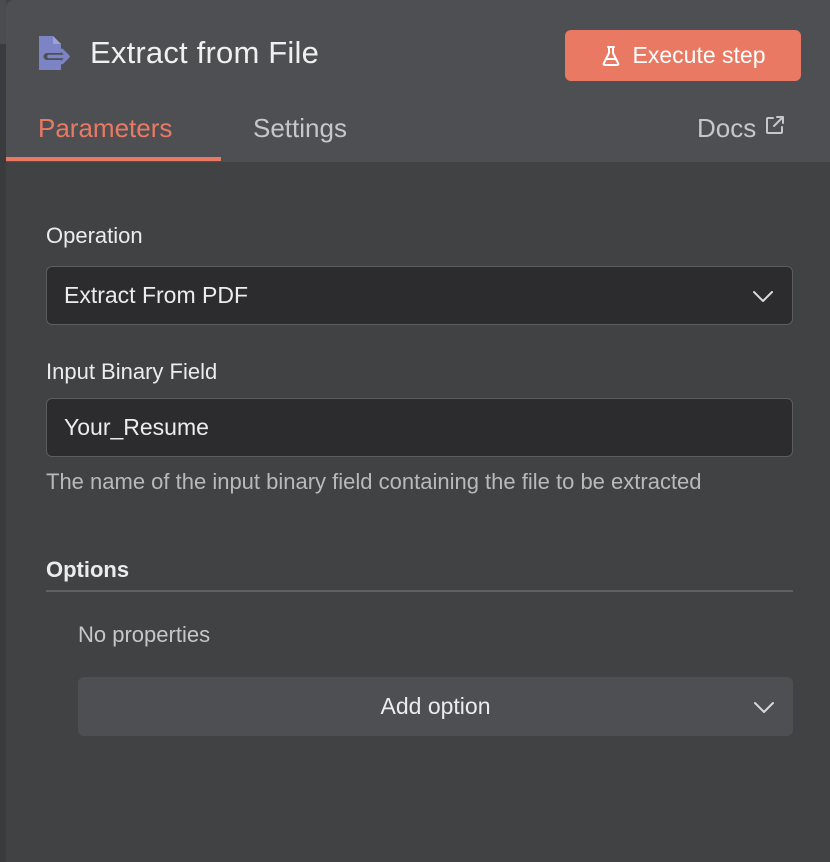 The image size is (830, 862). What do you see at coordinates (205, 52) in the screenshot?
I see `node-title: Extract from File` at bounding box center [205, 52].